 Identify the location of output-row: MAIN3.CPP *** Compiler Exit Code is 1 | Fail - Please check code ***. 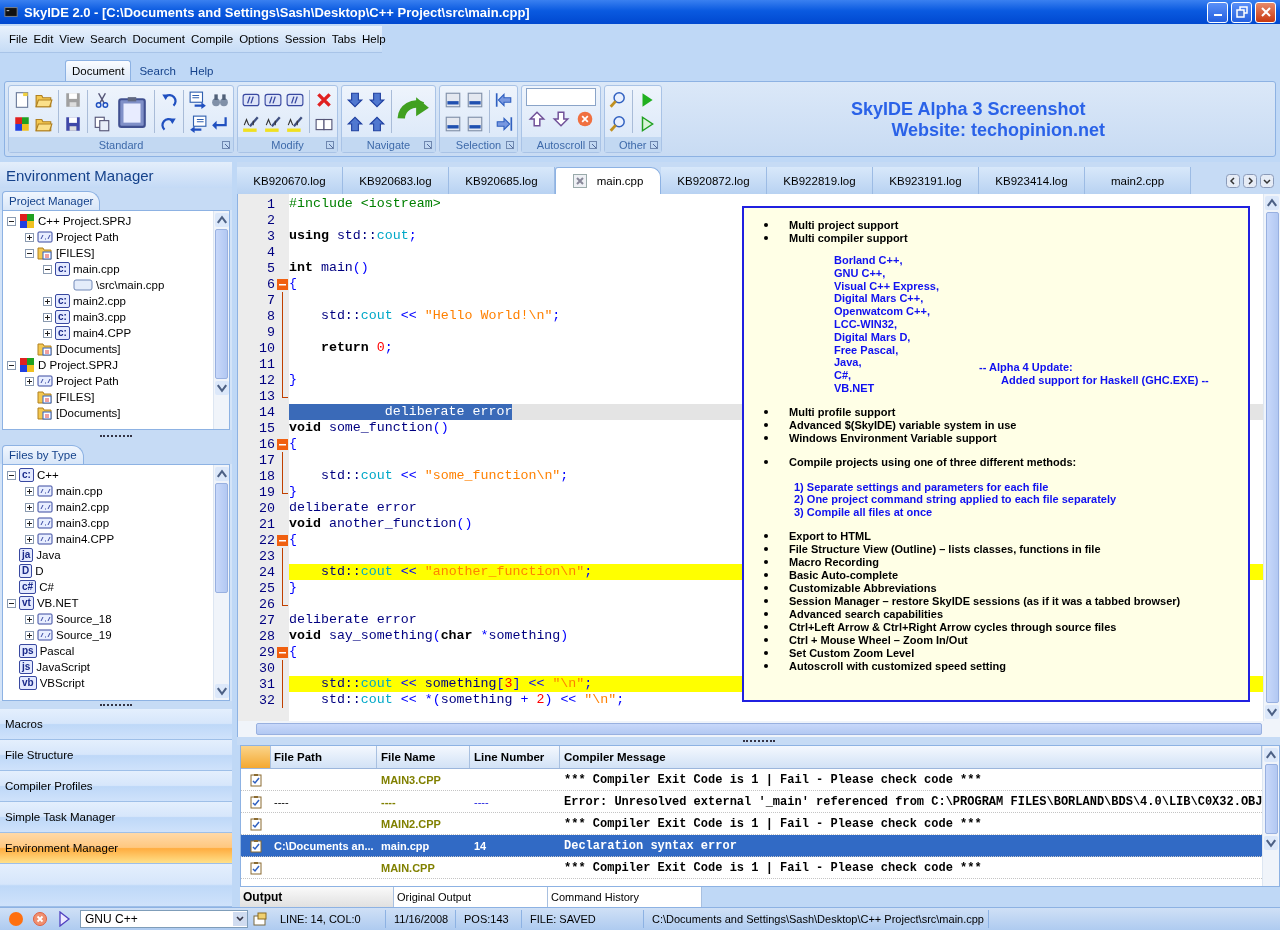
(751, 780).